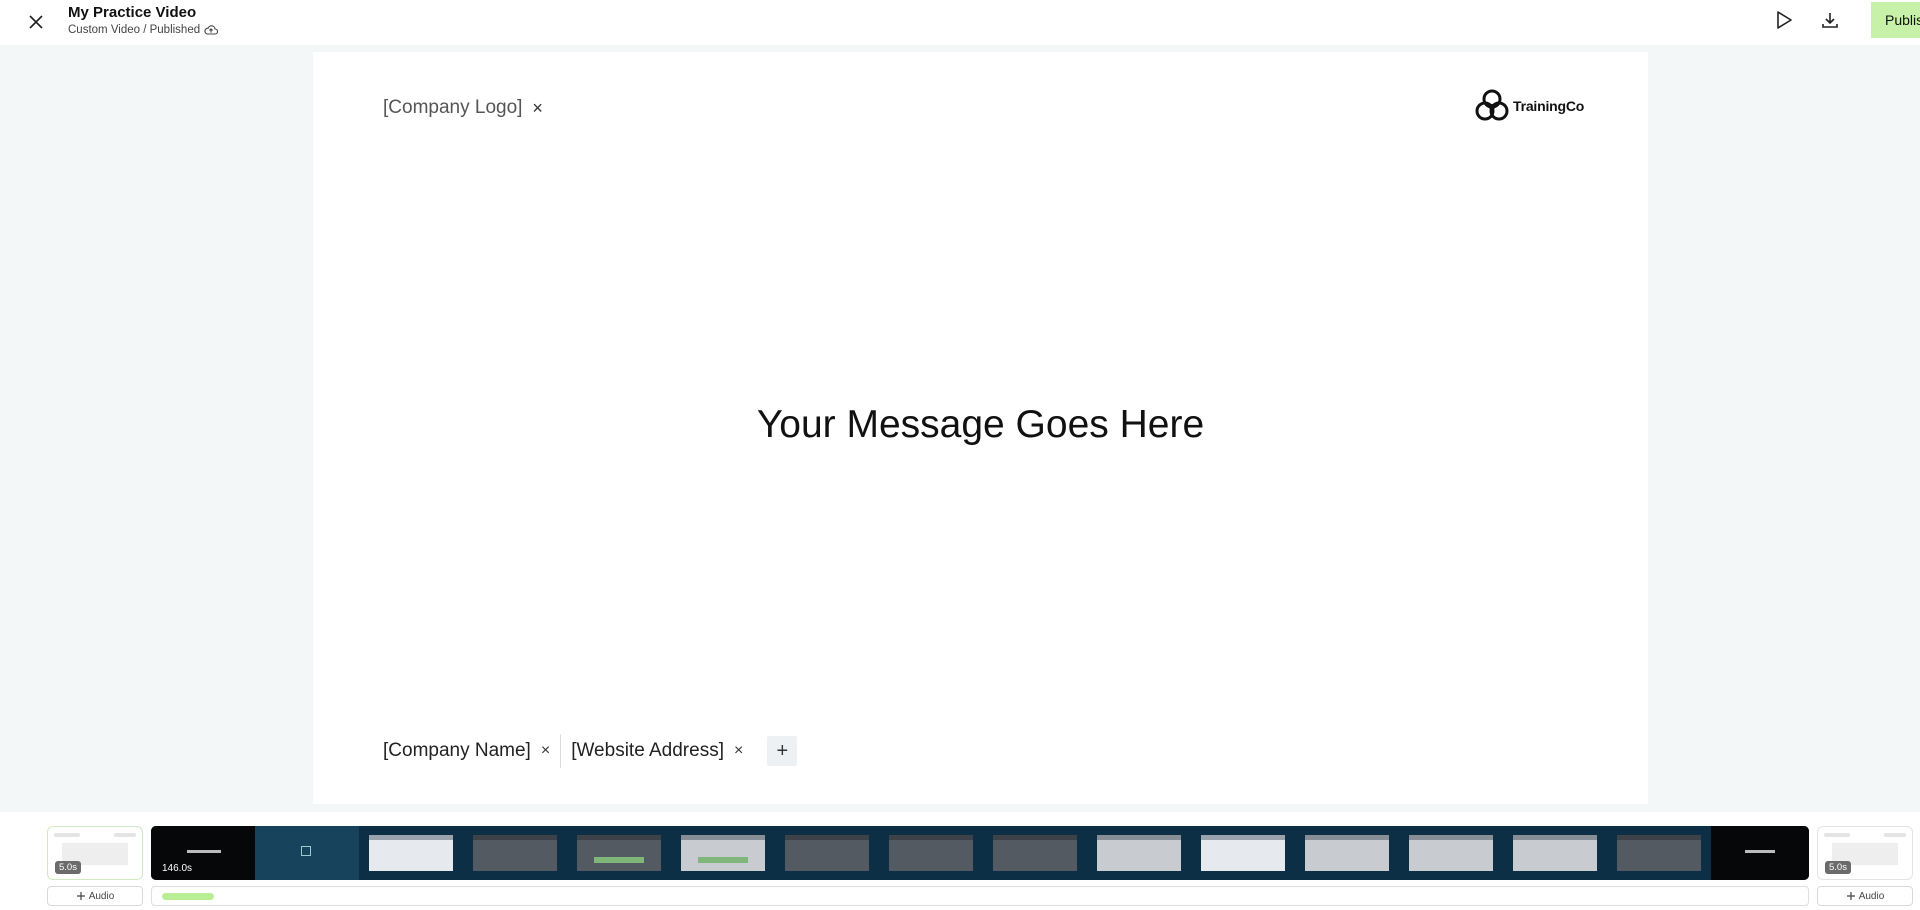 Image resolution: width=1920 pixels, height=910 pixels. I want to click on remove-website-button: ×, so click(738, 751).